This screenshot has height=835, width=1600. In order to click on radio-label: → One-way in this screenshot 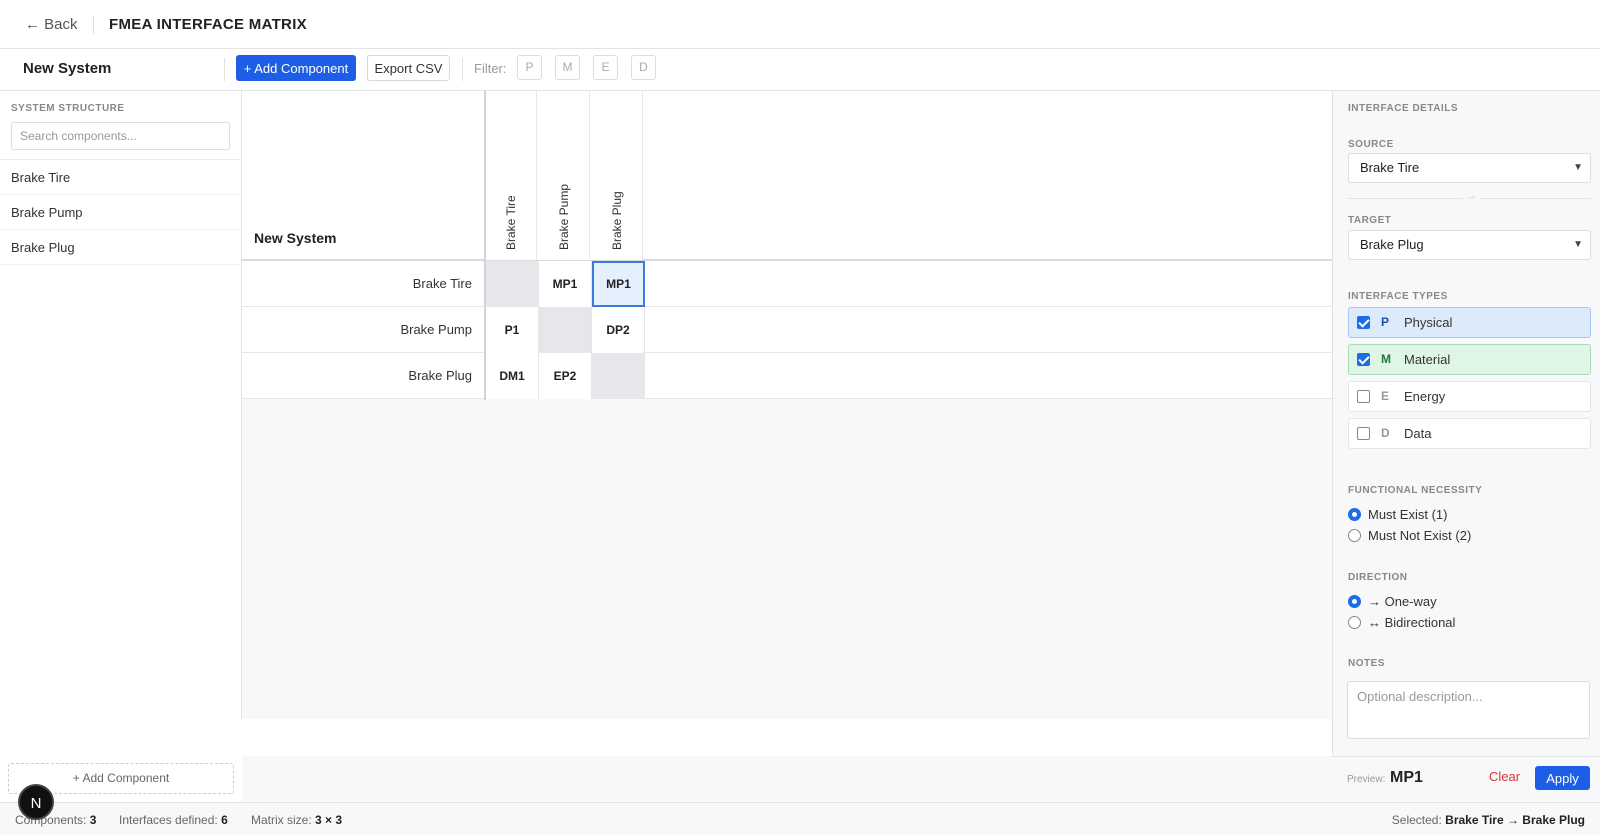, I will do `click(1402, 601)`.